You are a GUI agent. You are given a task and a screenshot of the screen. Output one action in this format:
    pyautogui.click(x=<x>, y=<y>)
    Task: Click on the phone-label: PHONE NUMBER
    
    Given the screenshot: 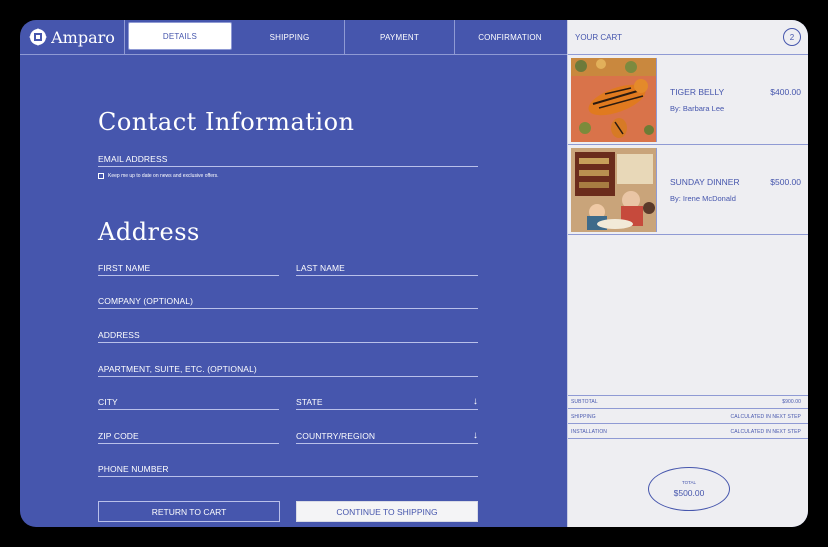 What is the action you would take?
    pyautogui.click(x=133, y=469)
    